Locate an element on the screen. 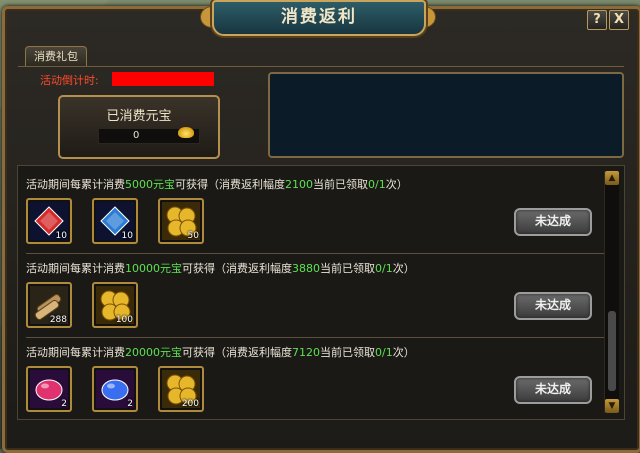  window-title: 消费返利 is located at coordinates (319, 18).